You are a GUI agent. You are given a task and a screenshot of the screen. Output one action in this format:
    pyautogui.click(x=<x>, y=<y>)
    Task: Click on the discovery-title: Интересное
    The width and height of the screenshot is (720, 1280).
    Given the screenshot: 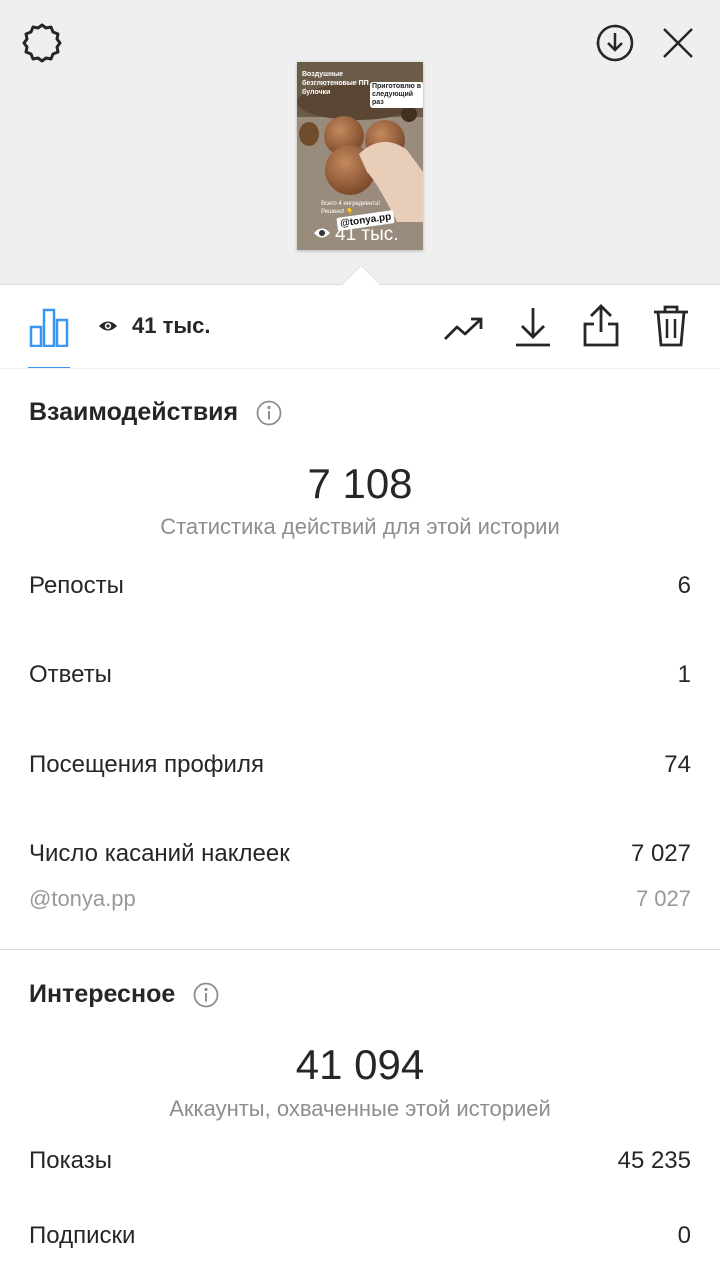 What is the action you would take?
    pyautogui.click(x=102, y=994)
    